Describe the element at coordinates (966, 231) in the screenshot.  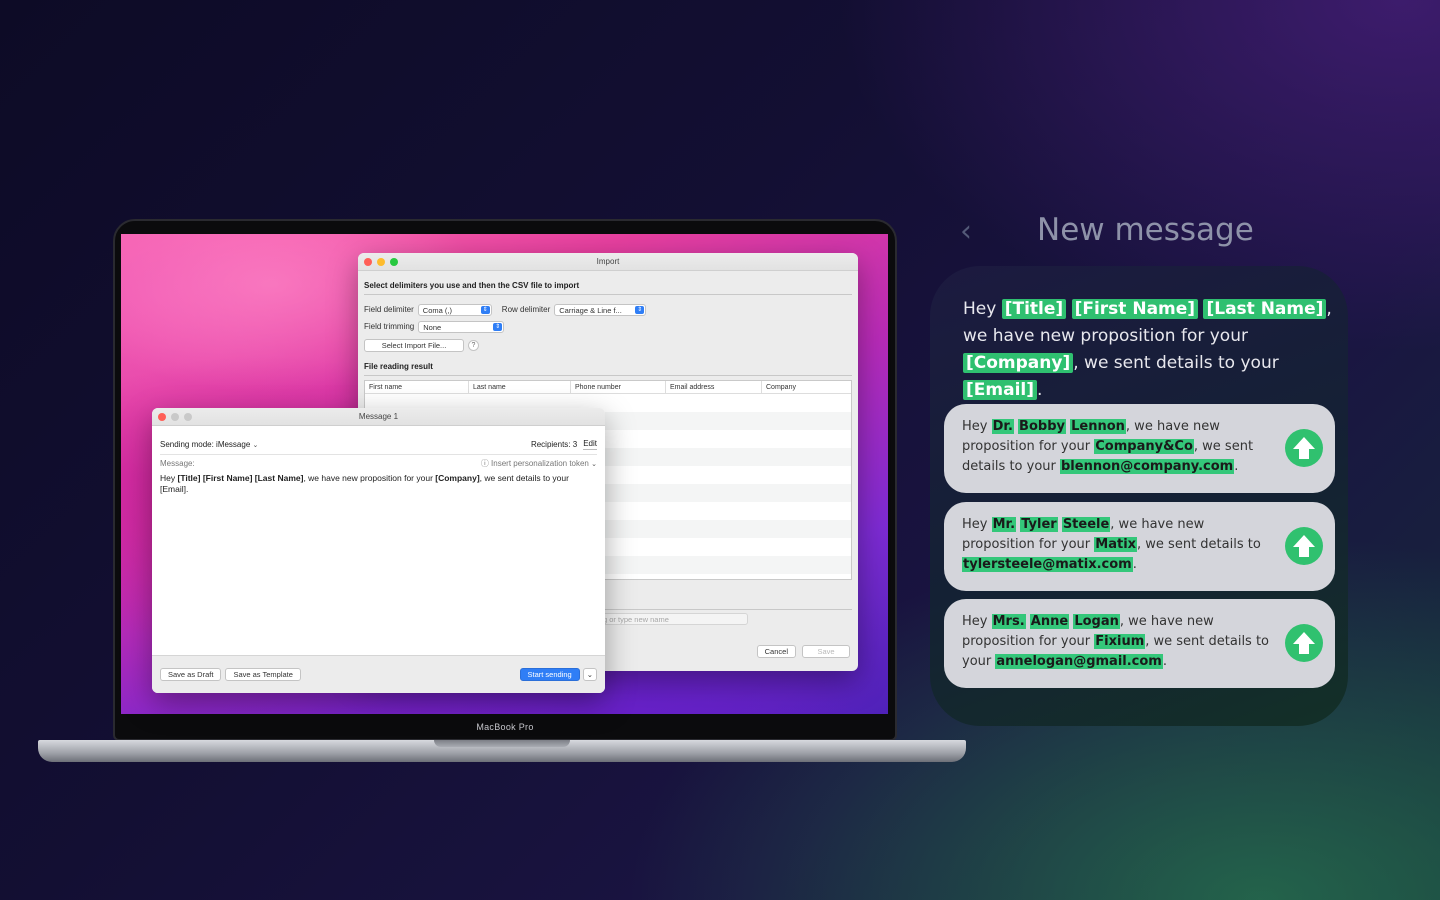
I see `chevron-left-icon: ‹` at that location.